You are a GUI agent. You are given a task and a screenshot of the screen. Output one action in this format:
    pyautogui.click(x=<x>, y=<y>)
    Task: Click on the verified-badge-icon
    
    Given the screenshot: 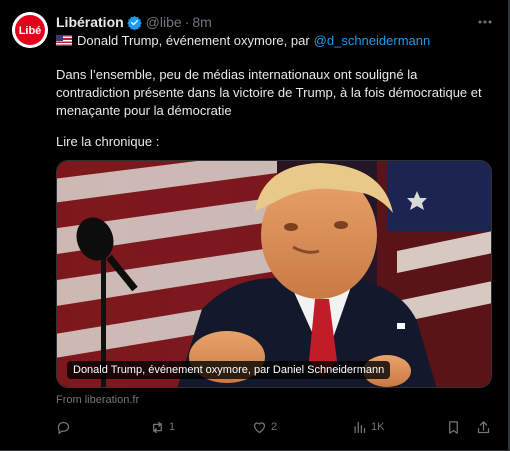 What is the action you would take?
    pyautogui.click(x=134, y=22)
    